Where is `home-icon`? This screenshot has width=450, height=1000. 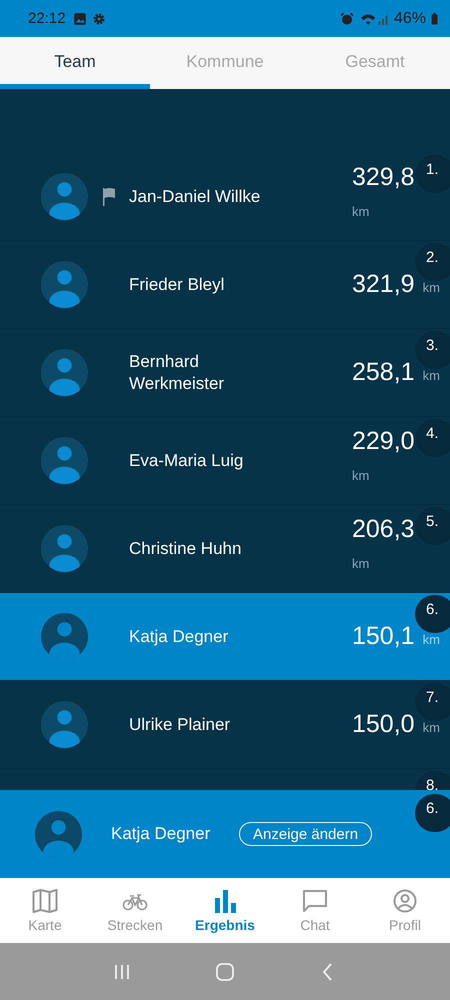
home-icon is located at coordinates (224, 972).